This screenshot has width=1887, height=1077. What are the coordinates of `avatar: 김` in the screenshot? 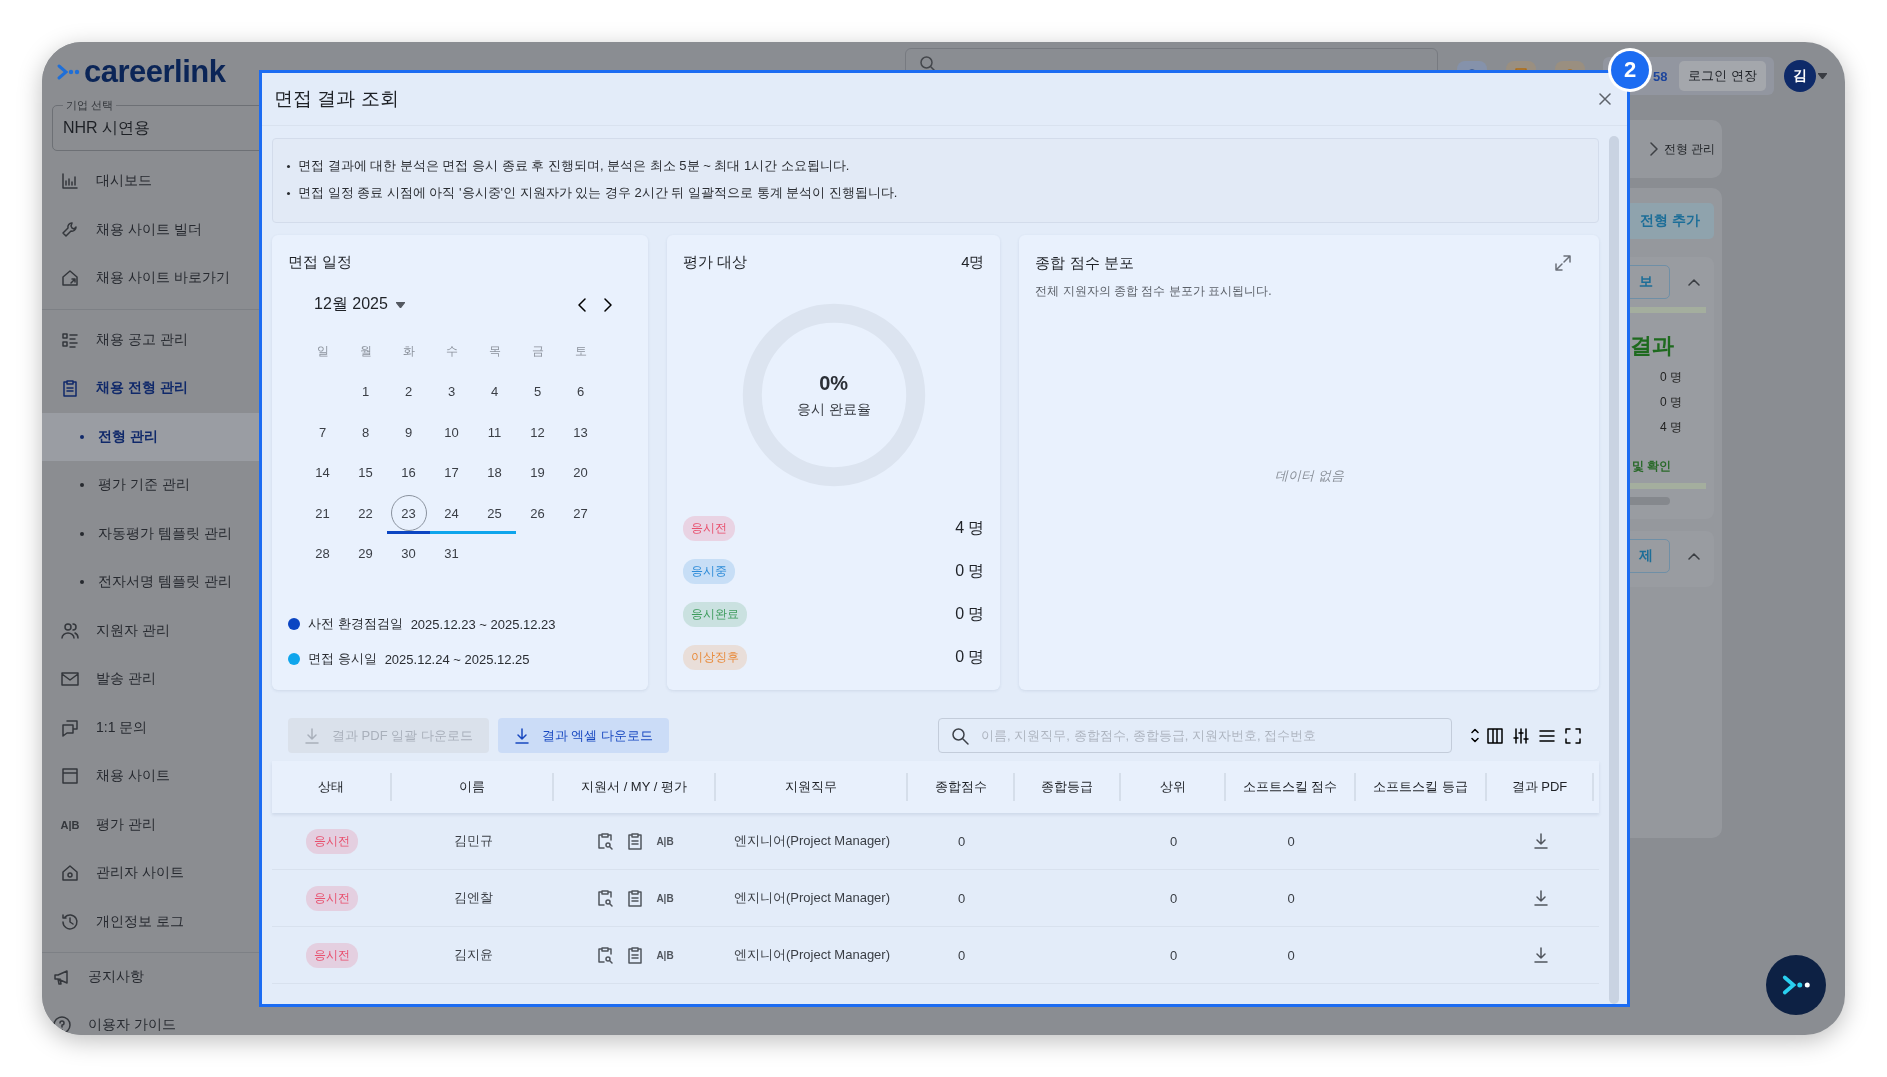 It's located at (1800, 76).